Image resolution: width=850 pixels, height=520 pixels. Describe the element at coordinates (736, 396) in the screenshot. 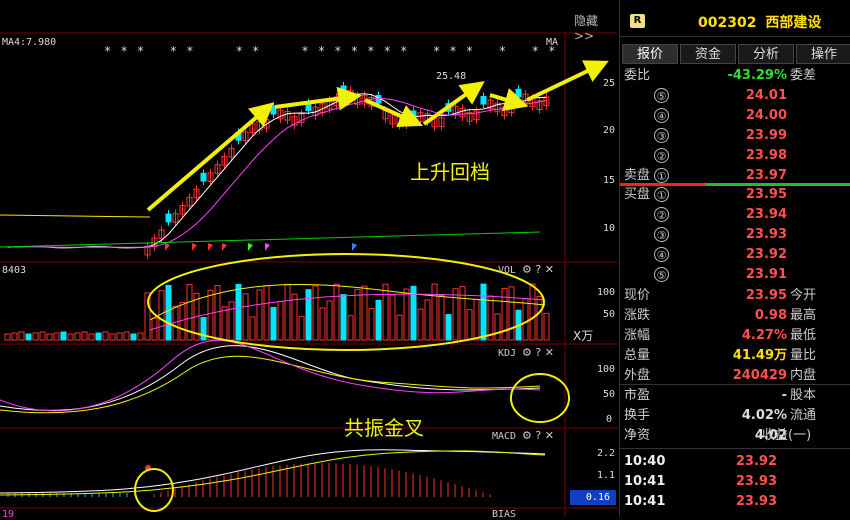

I see `stat-row: 市盈 - 股本` at that location.